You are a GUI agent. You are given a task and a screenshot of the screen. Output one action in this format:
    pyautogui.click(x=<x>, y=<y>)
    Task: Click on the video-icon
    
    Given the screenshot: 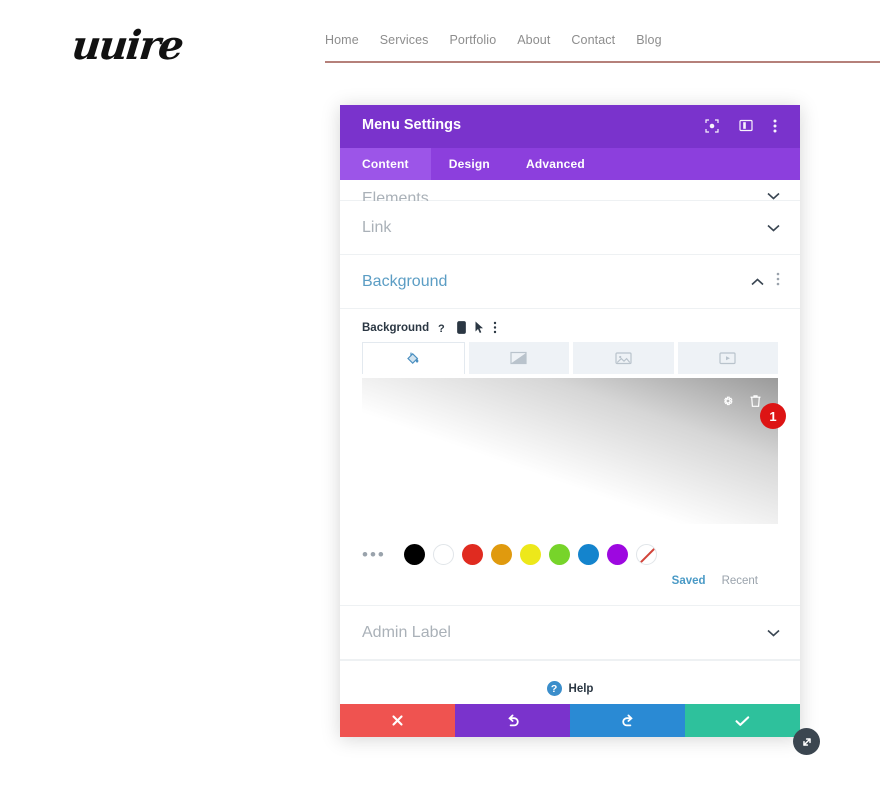 What is the action you would take?
    pyautogui.click(x=727, y=358)
    